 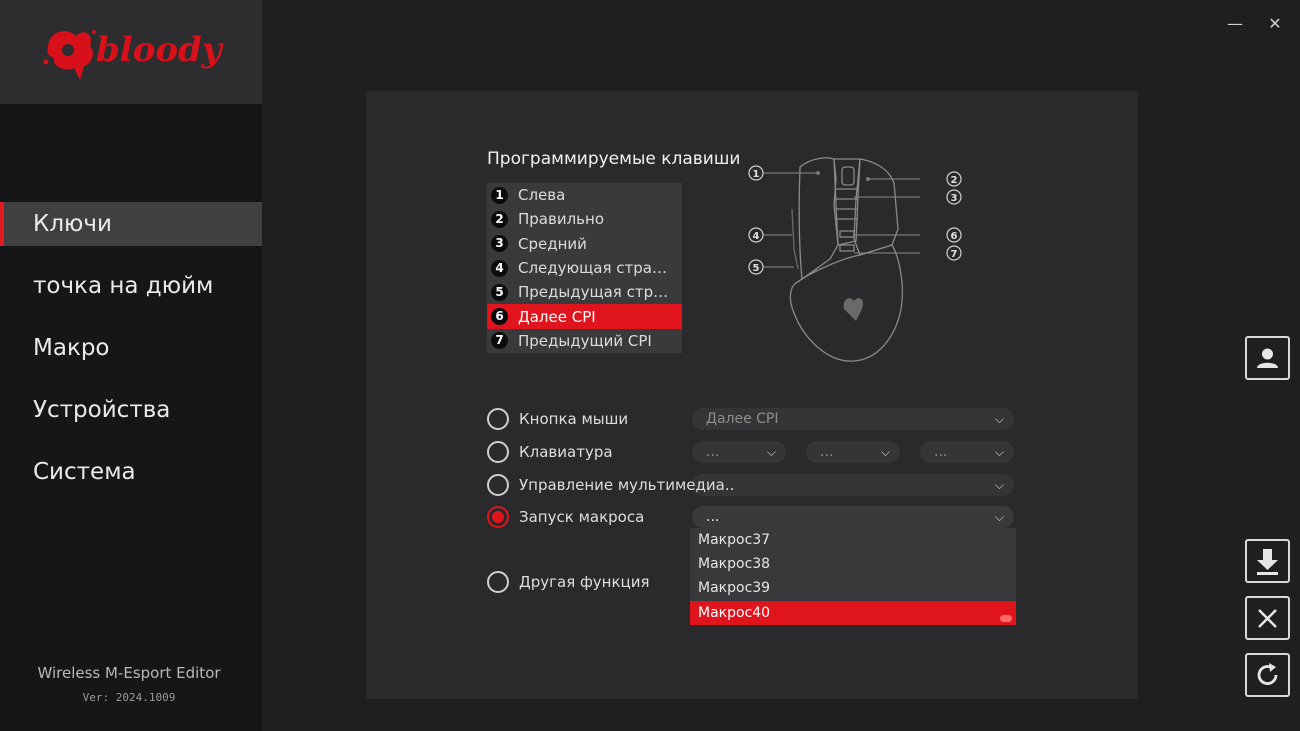 What do you see at coordinates (853, 419) in the screenshot?
I see `mouse-button-dropdown: Далее CPI ⌵` at bounding box center [853, 419].